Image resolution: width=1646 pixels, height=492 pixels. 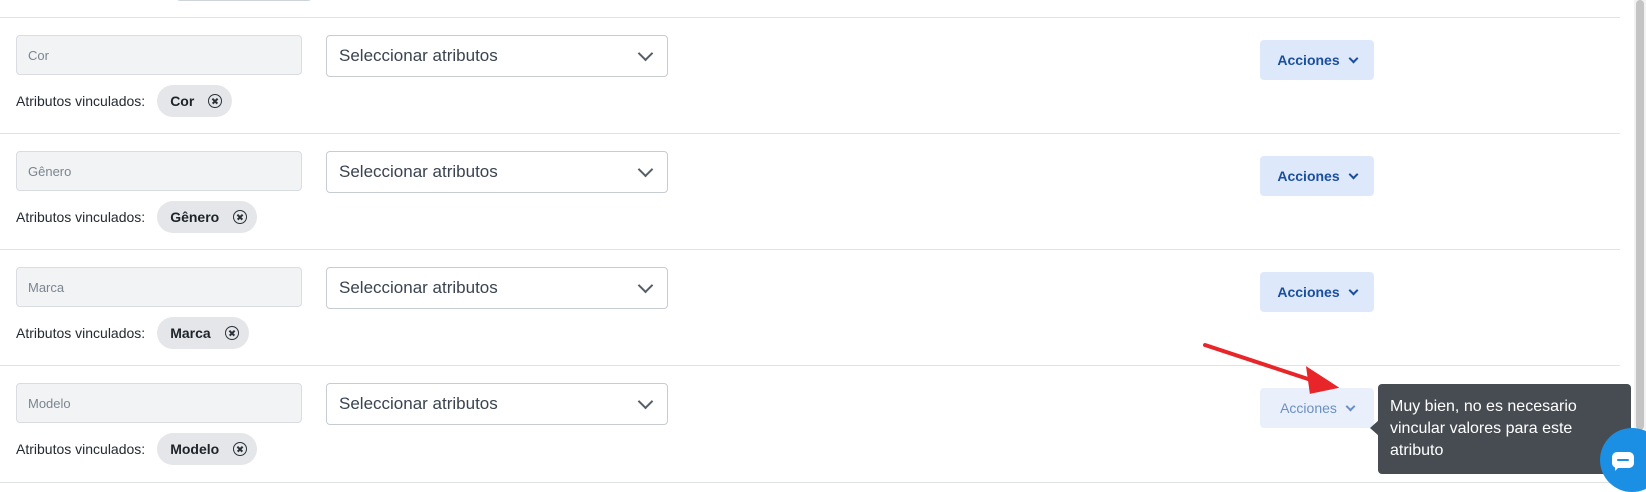 I want to click on chip-label: Cor, so click(x=182, y=101).